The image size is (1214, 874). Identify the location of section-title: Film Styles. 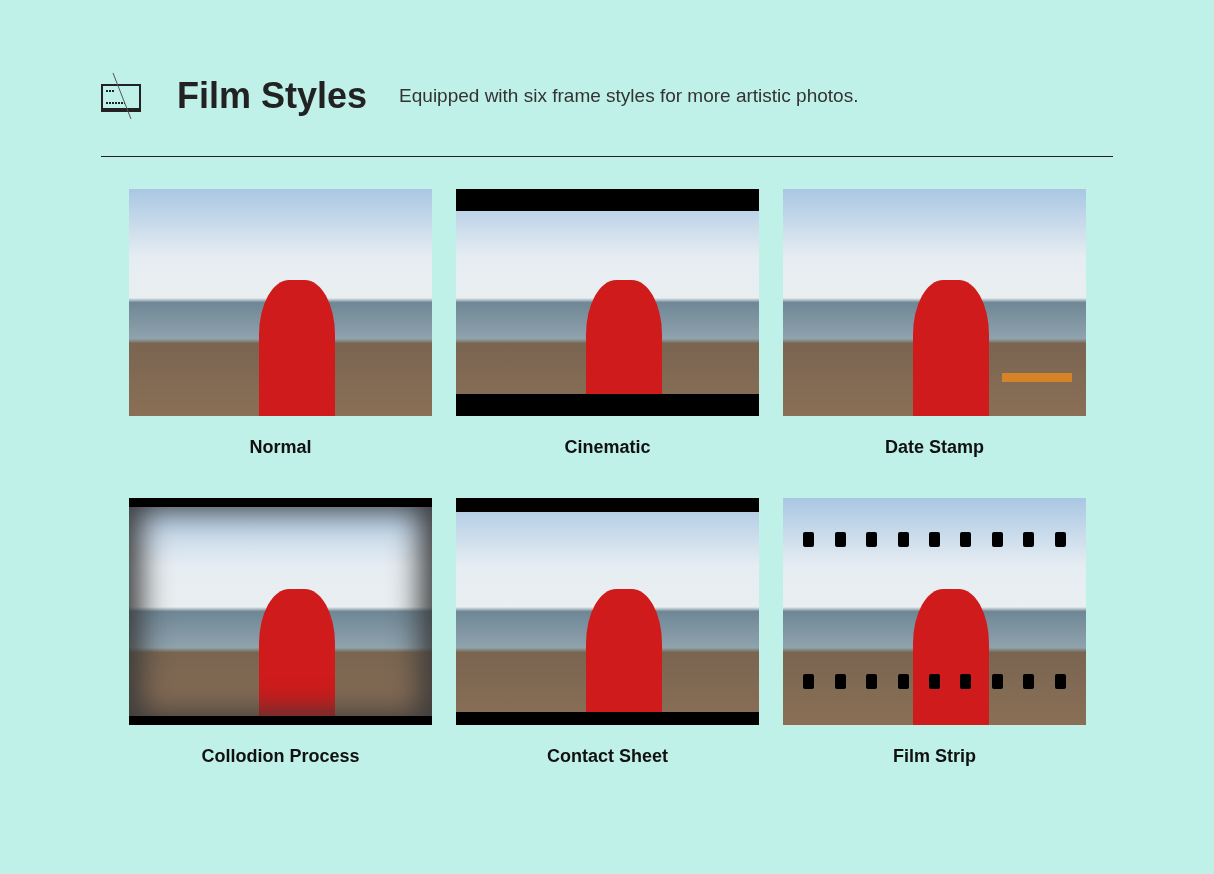
(272, 96).